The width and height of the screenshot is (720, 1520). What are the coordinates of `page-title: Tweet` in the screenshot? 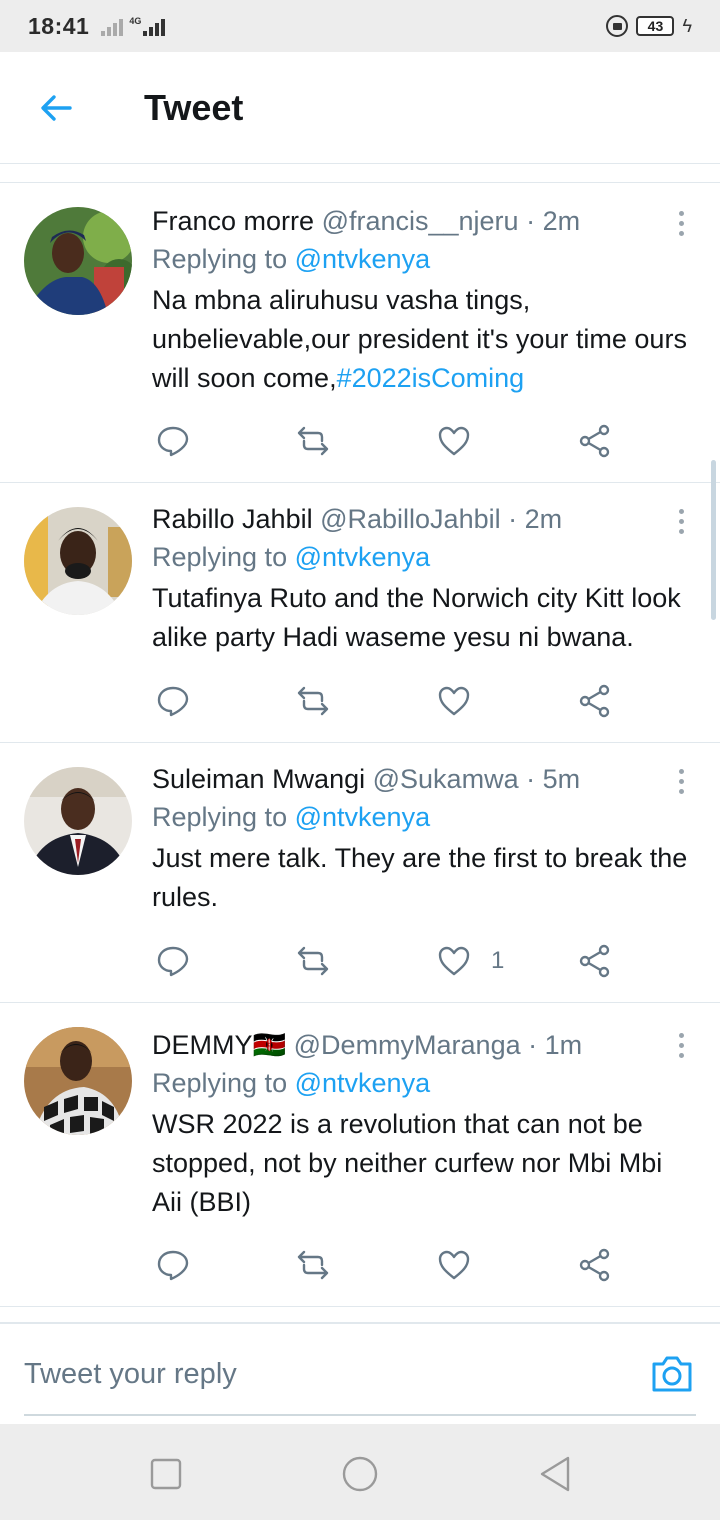 It's located at (194, 107).